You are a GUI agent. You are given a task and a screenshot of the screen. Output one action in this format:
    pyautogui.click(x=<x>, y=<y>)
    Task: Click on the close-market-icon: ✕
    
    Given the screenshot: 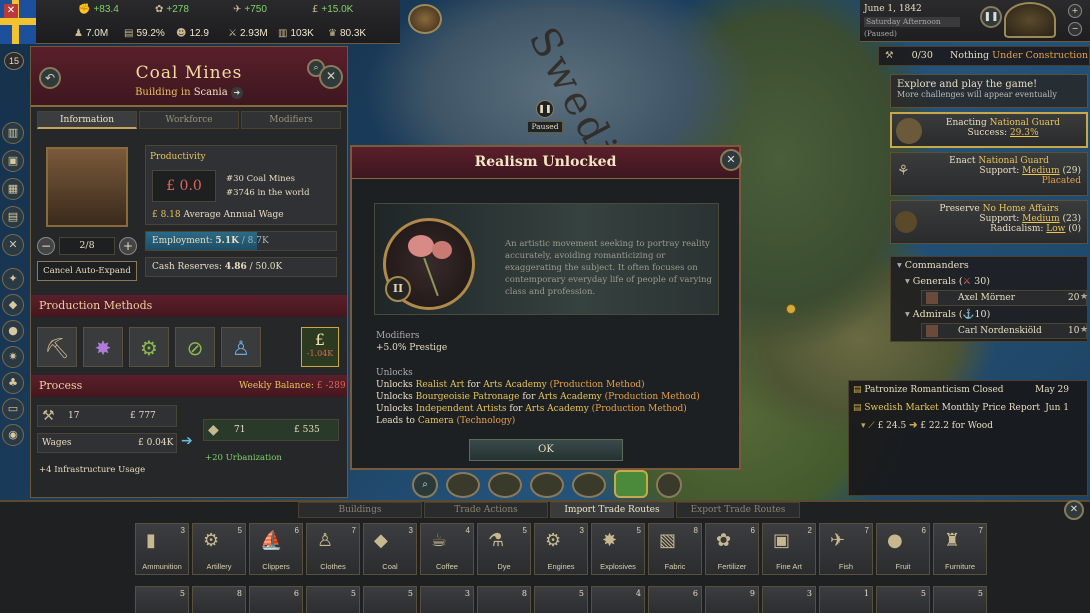 What is the action you would take?
    pyautogui.click(x=1074, y=510)
    